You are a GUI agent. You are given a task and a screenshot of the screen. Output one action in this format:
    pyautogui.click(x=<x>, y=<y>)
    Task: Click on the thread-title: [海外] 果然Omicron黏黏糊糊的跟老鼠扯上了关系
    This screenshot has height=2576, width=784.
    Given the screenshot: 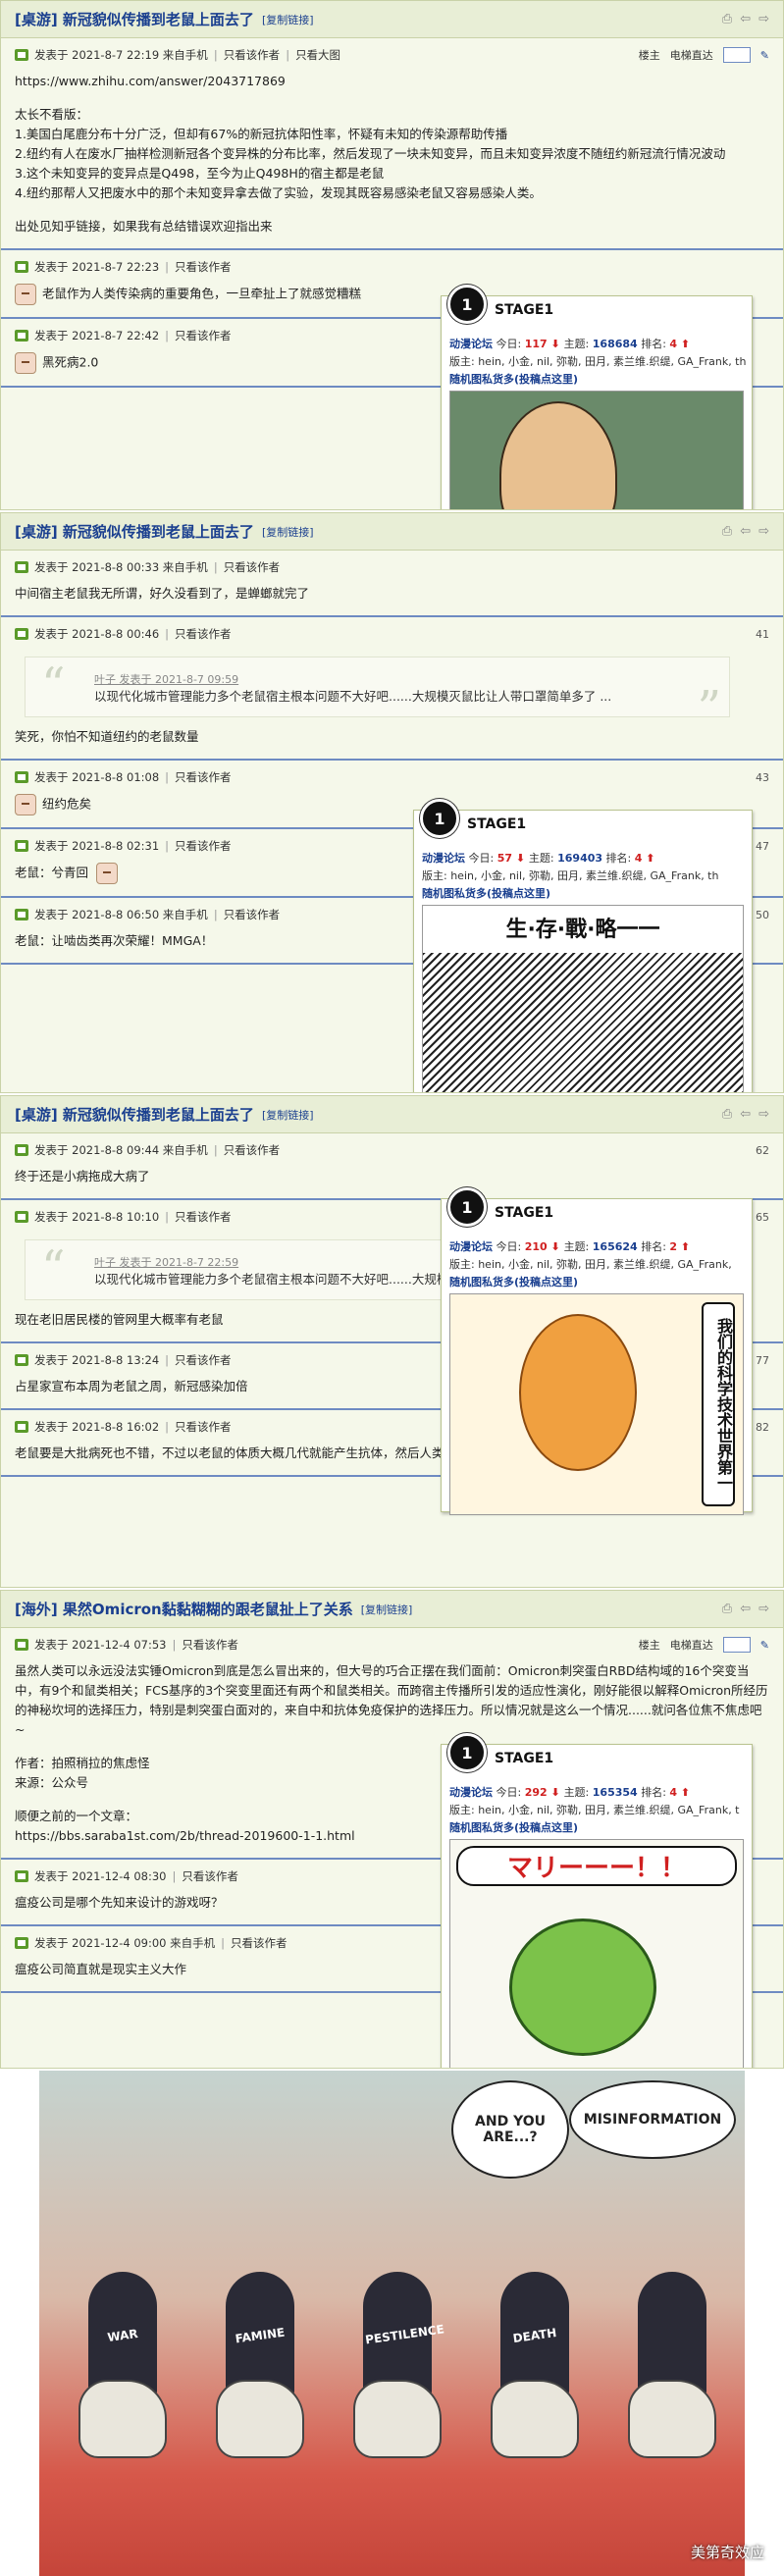 What is the action you would take?
    pyautogui.click(x=184, y=1609)
    